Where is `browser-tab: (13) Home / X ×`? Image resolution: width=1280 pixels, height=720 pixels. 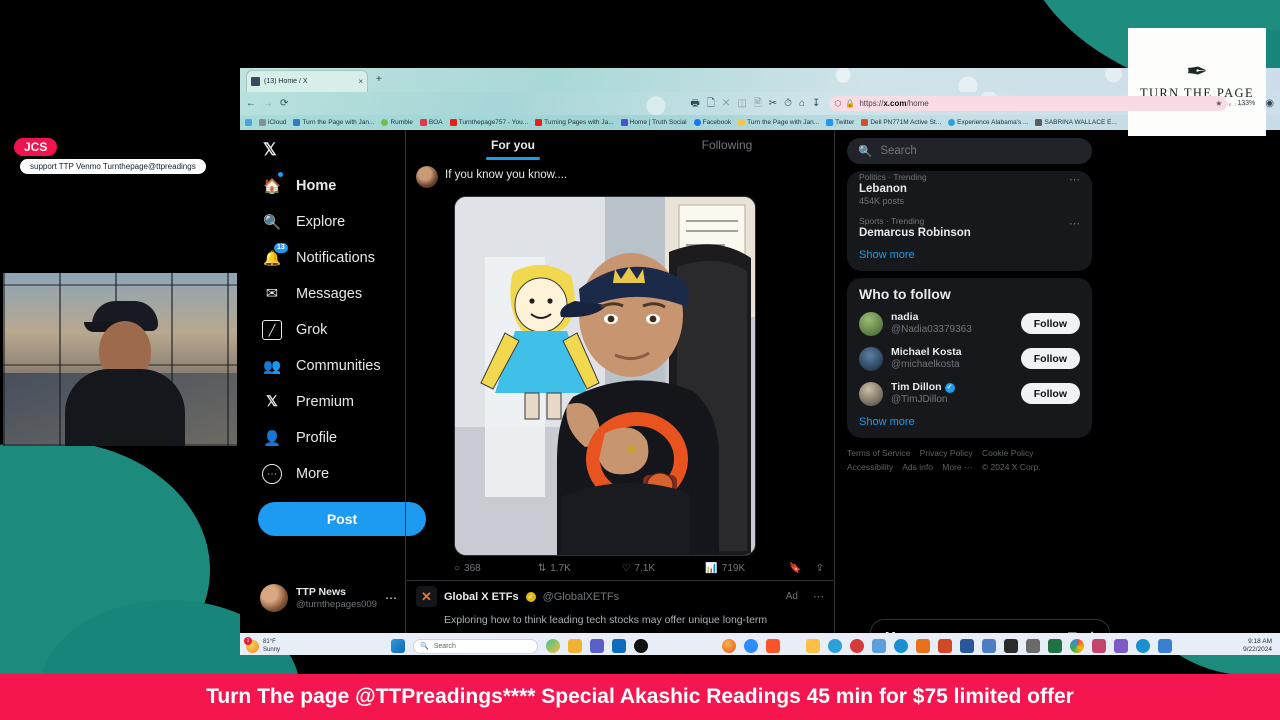
browser-tab: (13) Home / X × is located at coordinates (307, 81).